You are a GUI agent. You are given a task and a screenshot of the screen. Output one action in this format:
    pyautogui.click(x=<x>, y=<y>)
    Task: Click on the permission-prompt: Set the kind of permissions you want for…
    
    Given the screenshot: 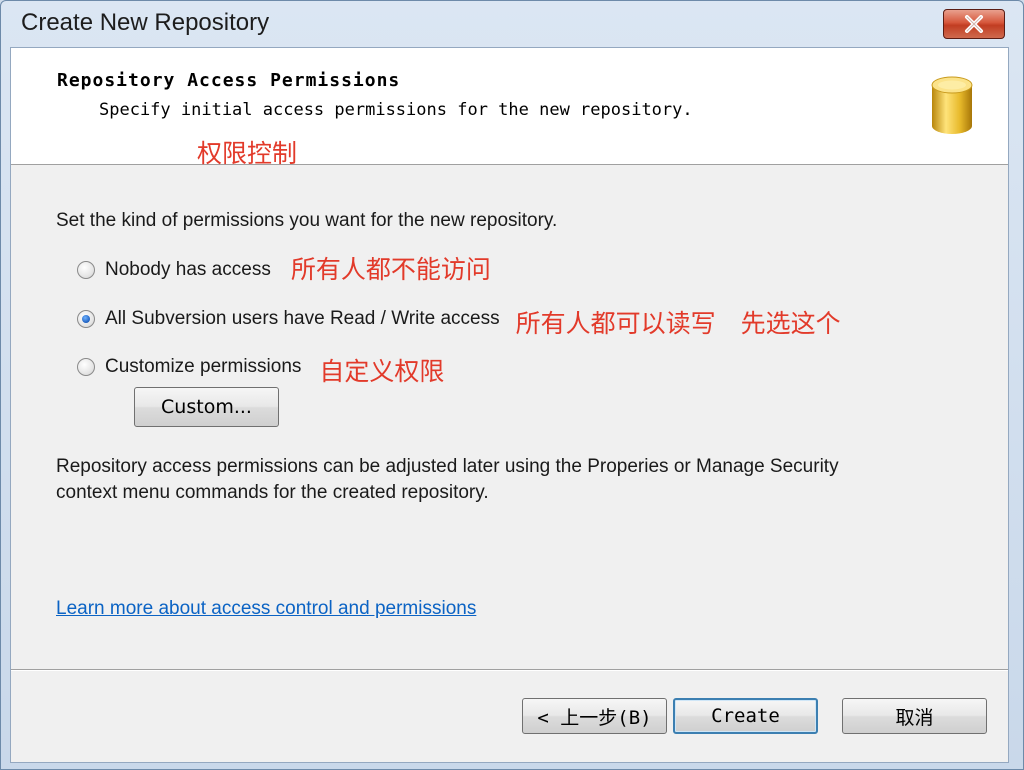 What is the action you would take?
    pyautogui.click(x=307, y=220)
    